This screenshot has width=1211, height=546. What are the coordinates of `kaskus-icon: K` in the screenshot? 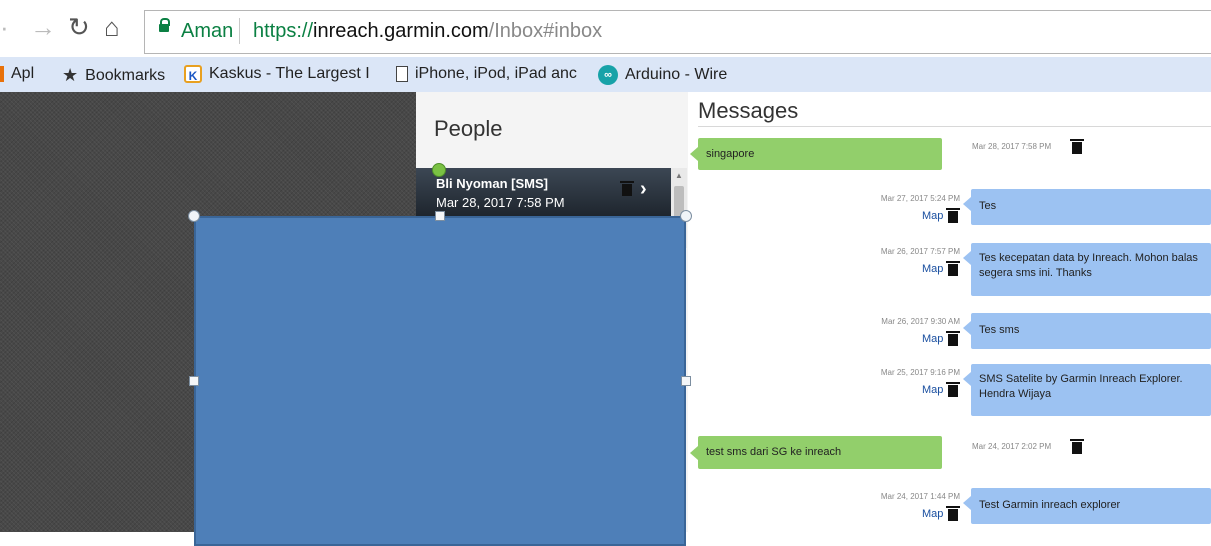 It's located at (193, 74).